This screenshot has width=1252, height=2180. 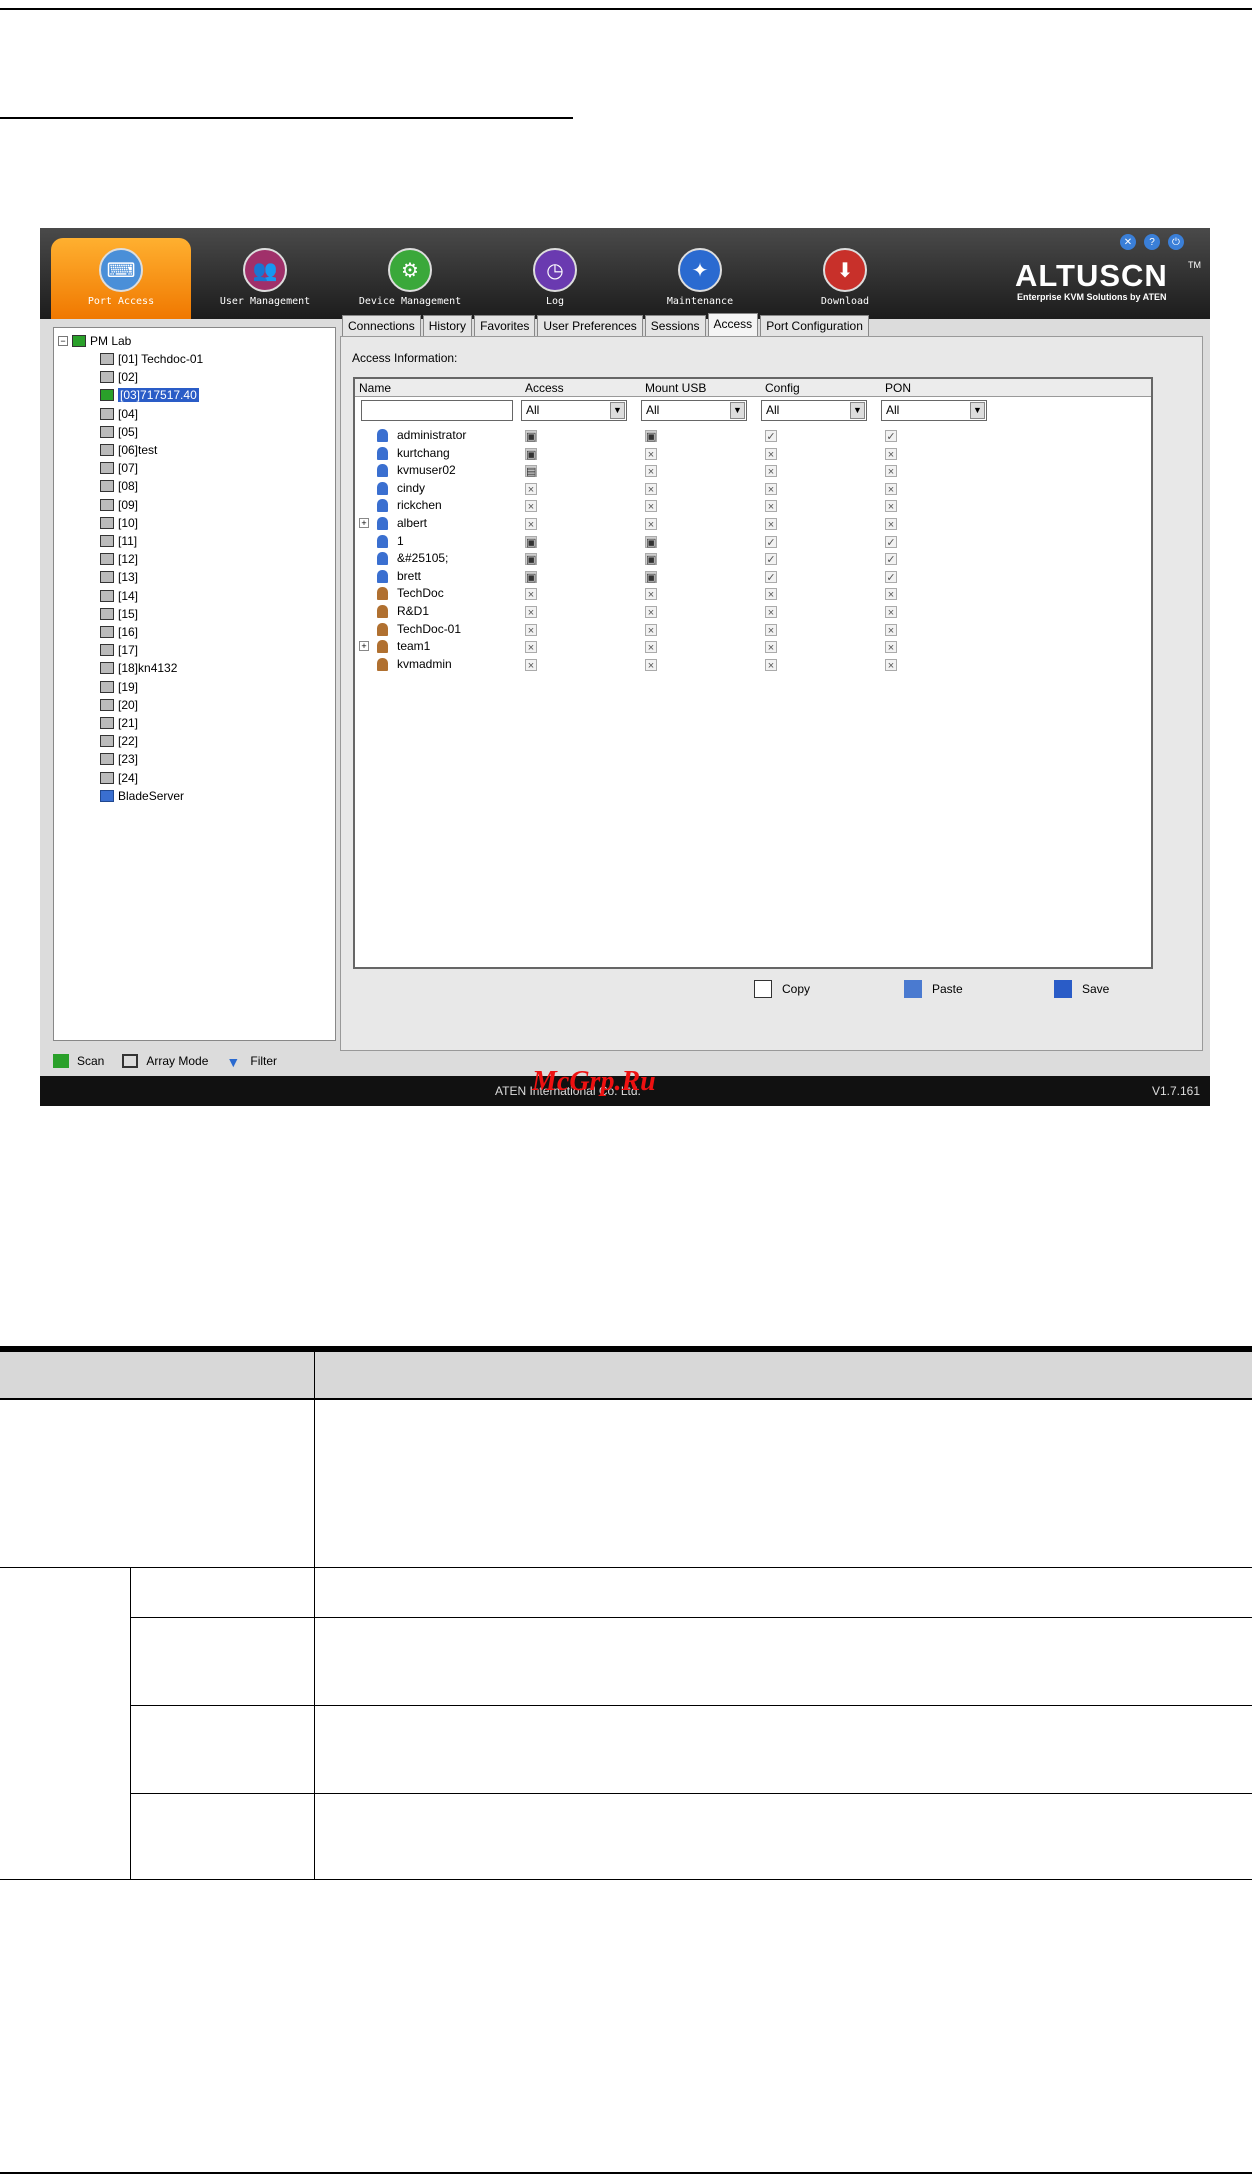 I want to click on tree-port-item: [06]test, so click(x=128, y=450).